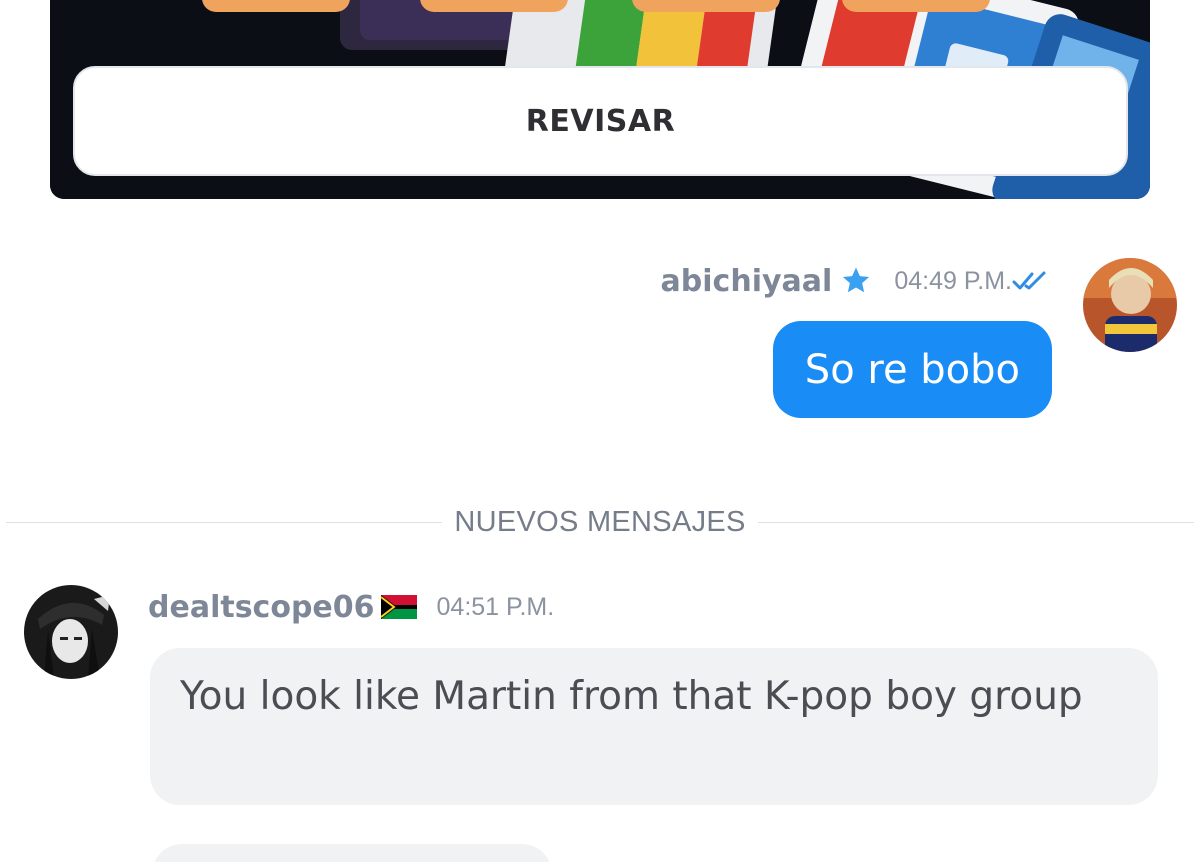 This screenshot has width=1200, height=862. I want to click on outgoing-message-header: abichiyaal 04:49 P.M., so click(857, 281).